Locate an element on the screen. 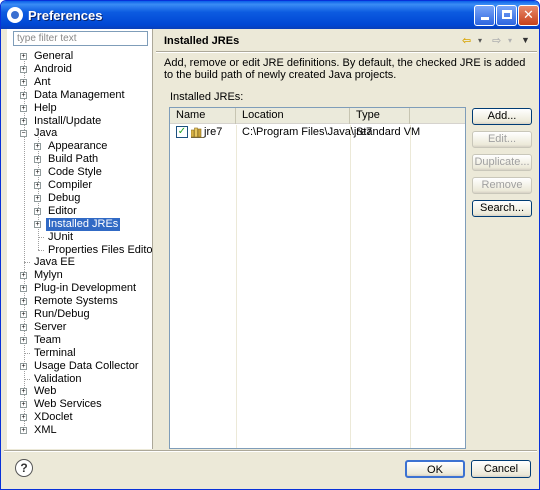 This screenshot has width=540, height=490. tree-item: + Install/Update is located at coordinates (80, 121).